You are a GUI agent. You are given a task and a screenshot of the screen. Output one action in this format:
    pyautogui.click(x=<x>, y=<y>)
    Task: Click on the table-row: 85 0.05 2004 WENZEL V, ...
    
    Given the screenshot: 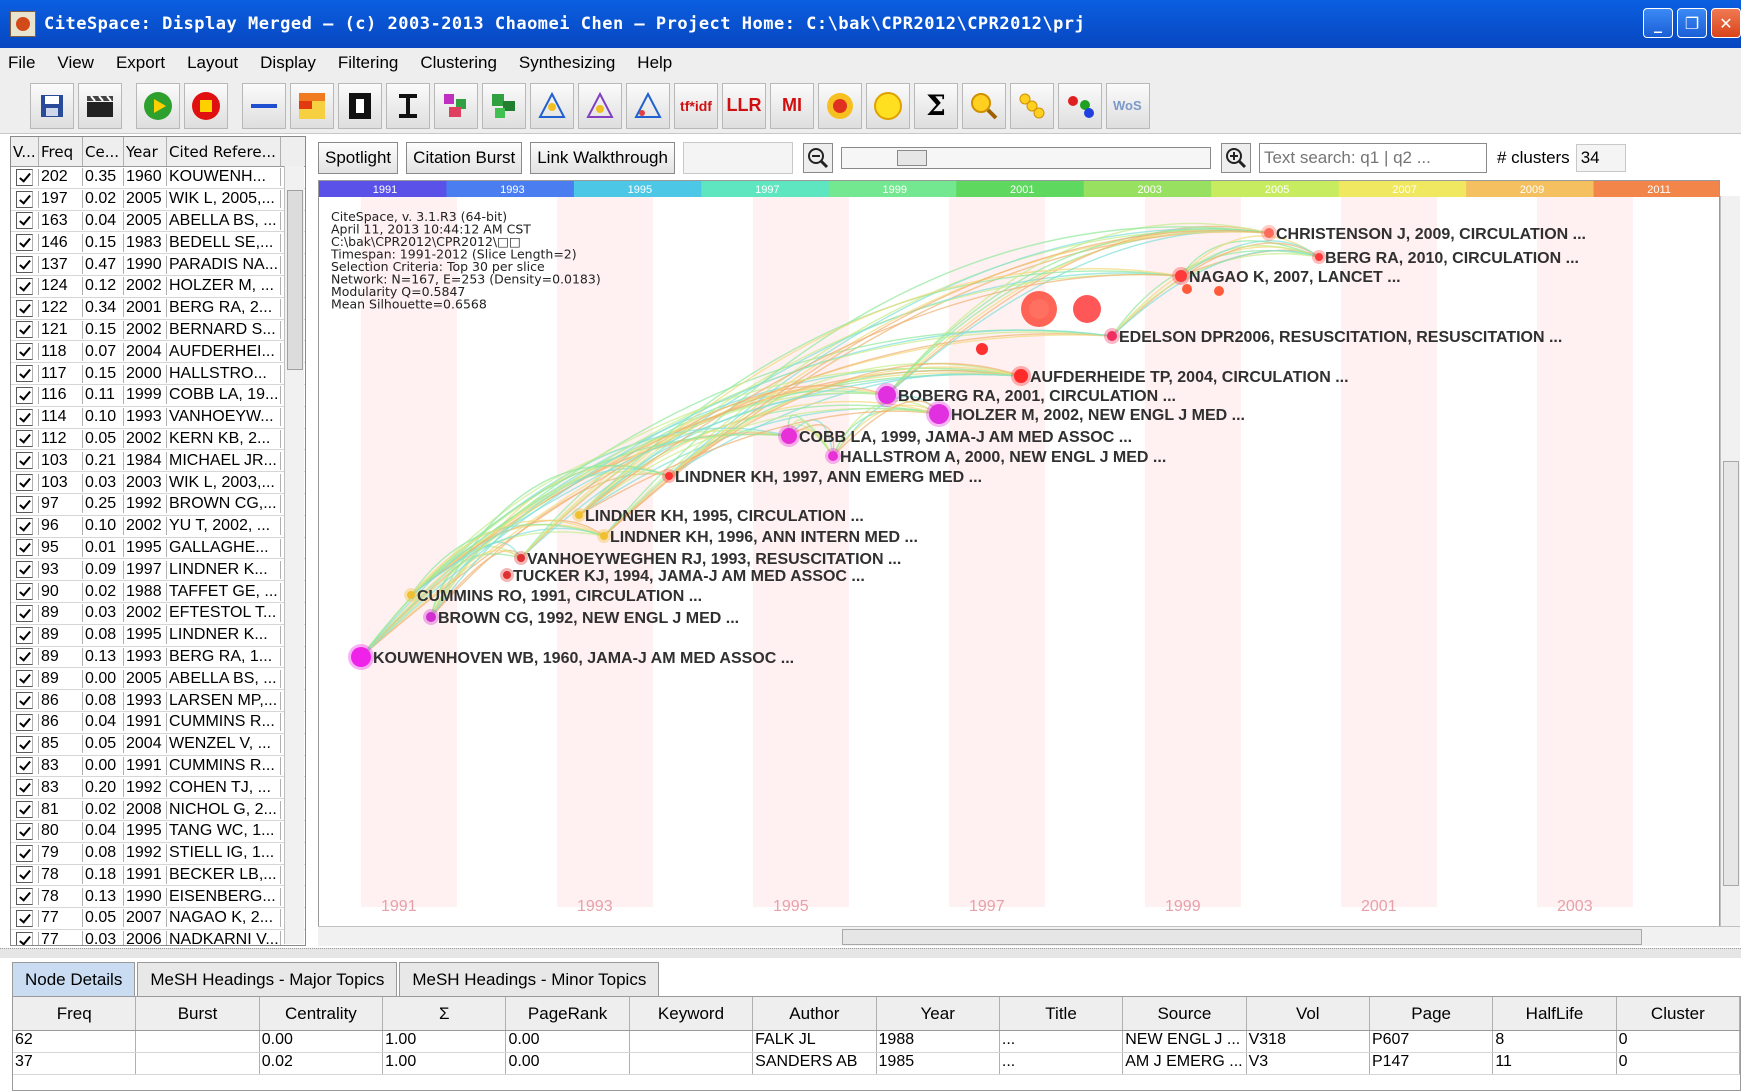 What is the action you would take?
    pyautogui.click(x=158, y=745)
    